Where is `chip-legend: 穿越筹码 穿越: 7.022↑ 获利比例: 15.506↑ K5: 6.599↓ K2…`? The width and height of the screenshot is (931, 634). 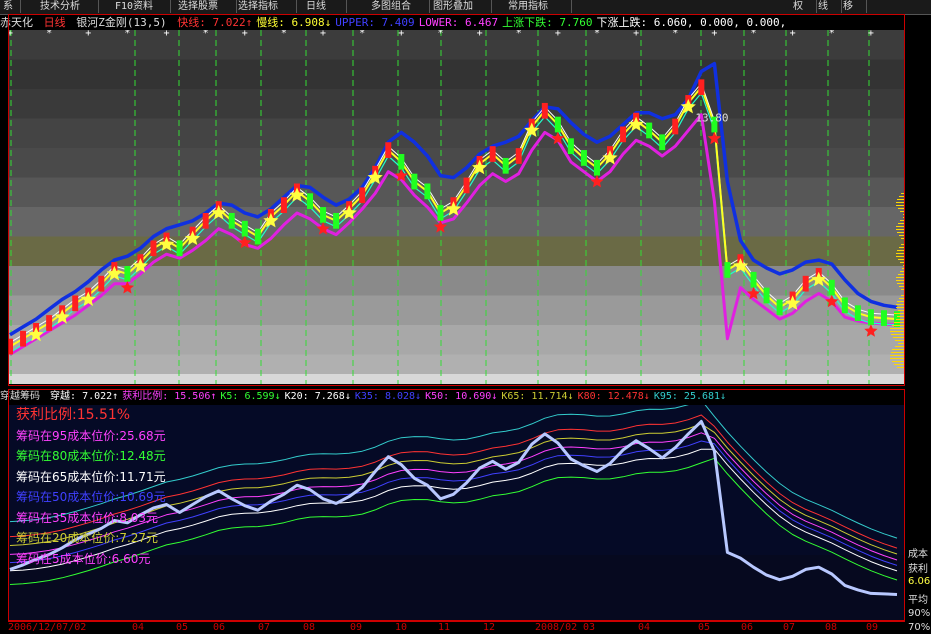
chip-legend: 穿越筹码 穿越: 7.022↑ 获利比例: 15.506↑ K5: 6.599↓ K2… is located at coordinates (452, 397).